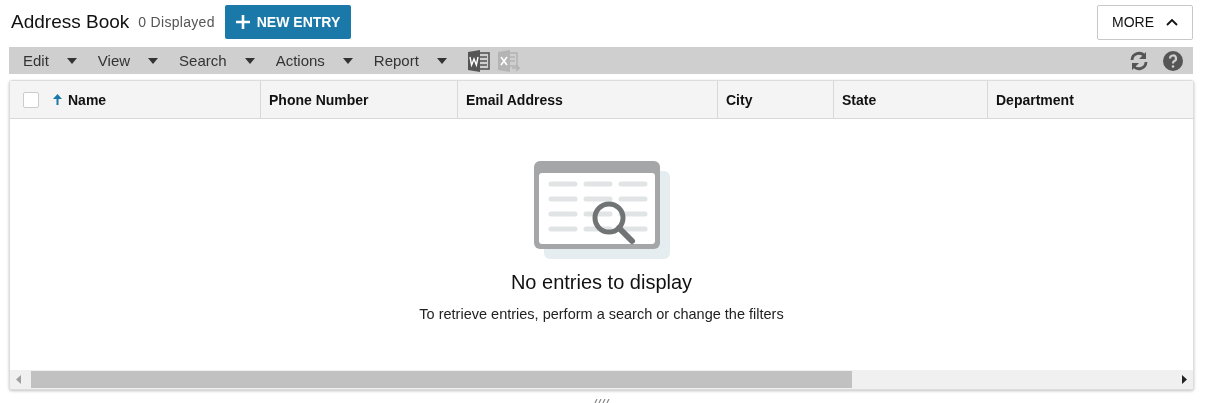  Describe the element at coordinates (31, 99) in the screenshot. I see `select-all-checkbox` at that location.